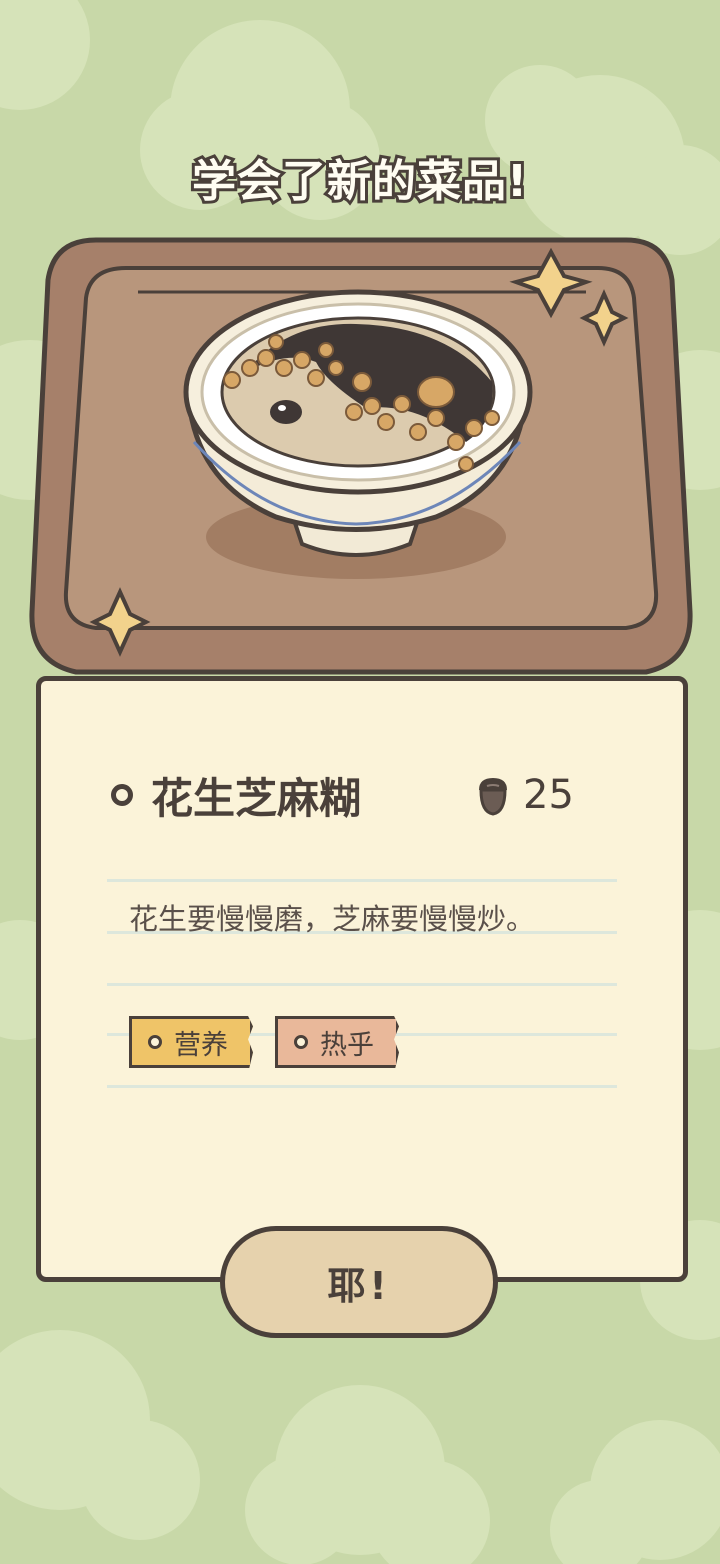  I want to click on tag-label: 营养, so click(201, 1045).